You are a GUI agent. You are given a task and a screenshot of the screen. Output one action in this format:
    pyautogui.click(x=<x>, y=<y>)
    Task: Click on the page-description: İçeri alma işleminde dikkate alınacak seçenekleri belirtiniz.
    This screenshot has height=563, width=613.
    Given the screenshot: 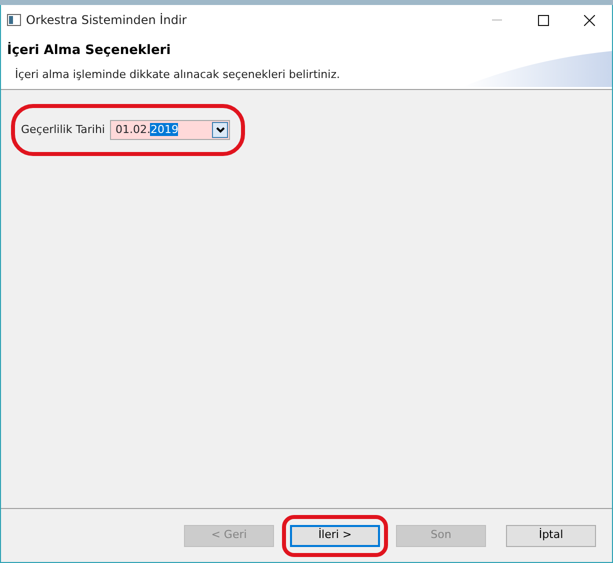 What is the action you would take?
    pyautogui.click(x=178, y=74)
    